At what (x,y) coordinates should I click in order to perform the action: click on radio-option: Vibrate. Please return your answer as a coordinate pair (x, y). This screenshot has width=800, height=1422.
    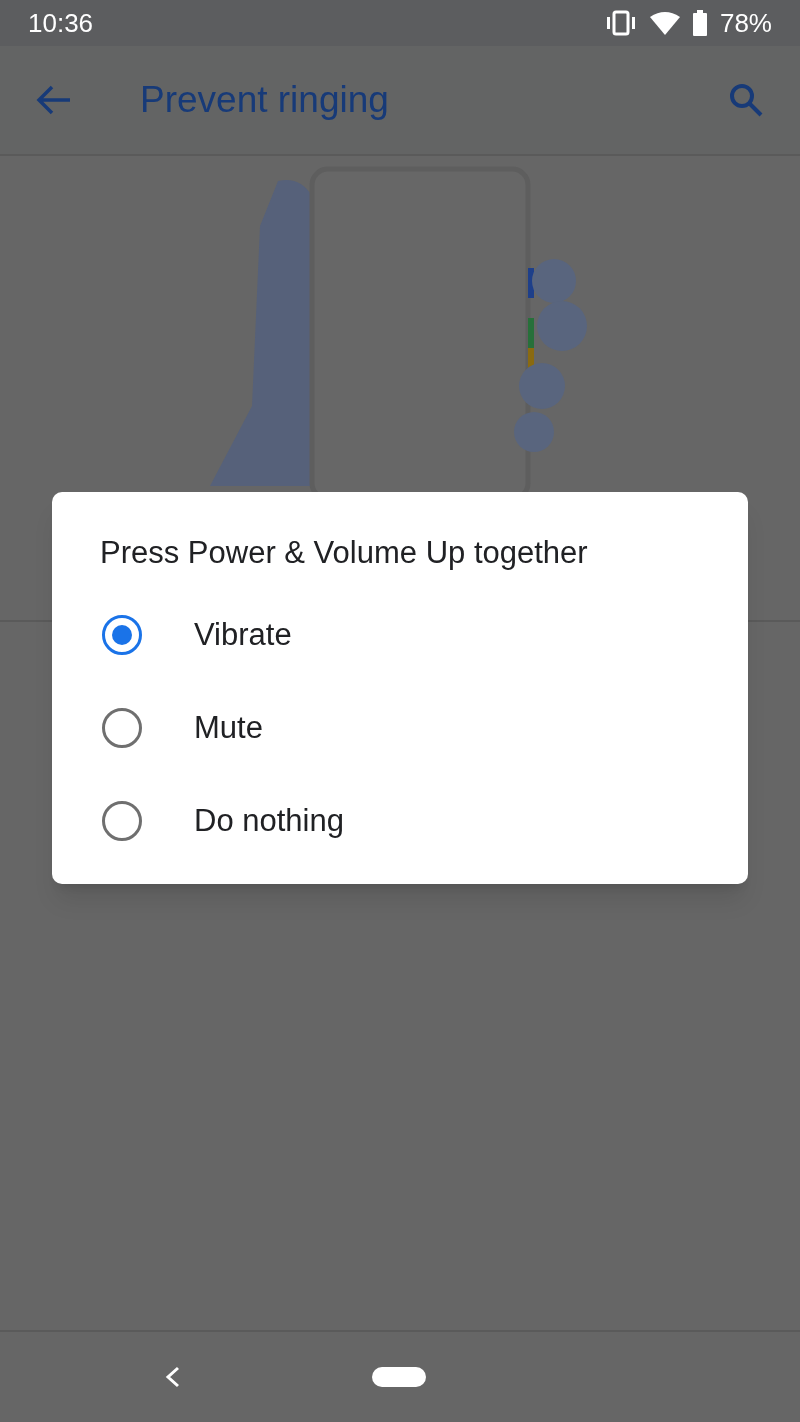
    Looking at the image, I should click on (400, 635).